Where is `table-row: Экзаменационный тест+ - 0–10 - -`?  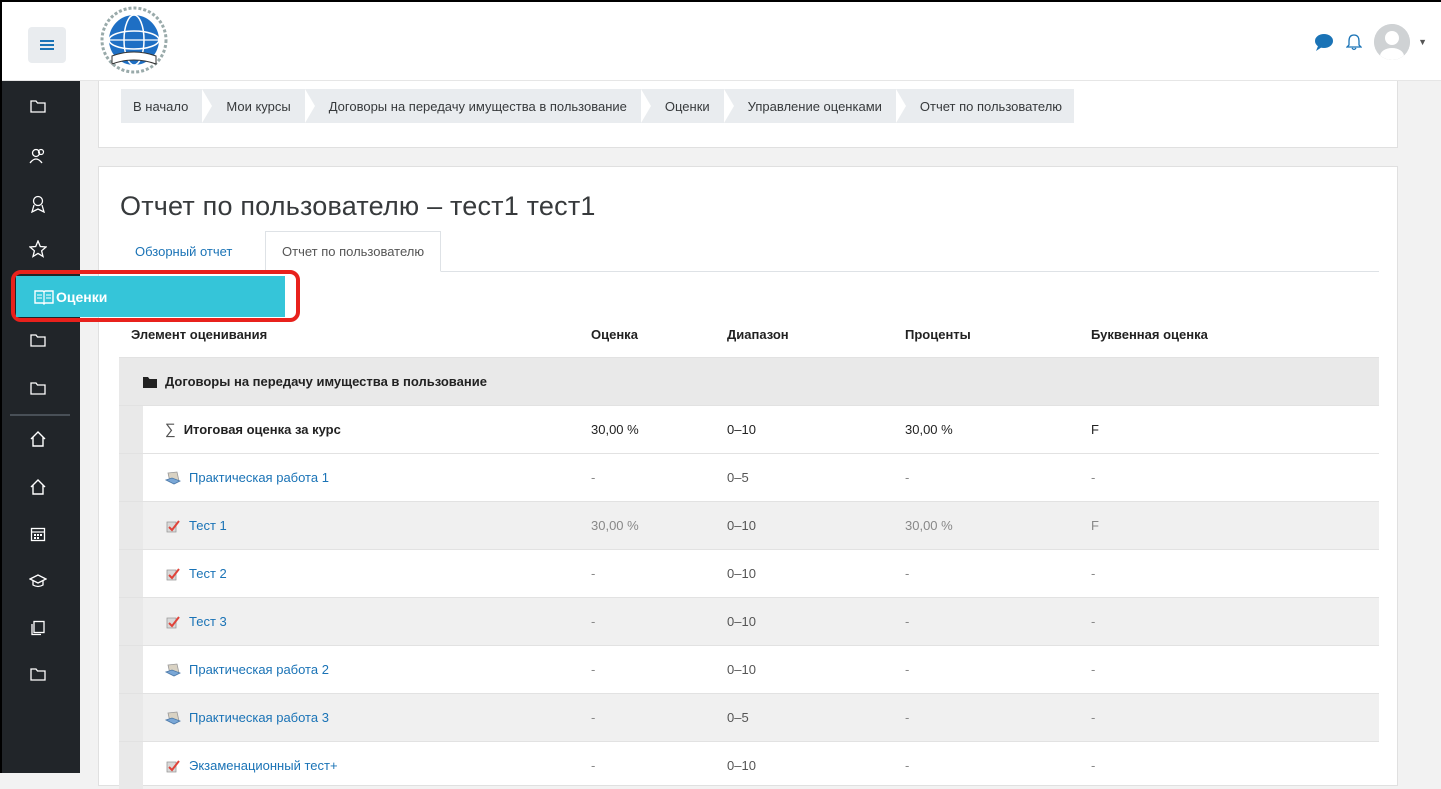
table-row: Экзаменационный тест+ - 0–10 - - is located at coordinates (749, 765).